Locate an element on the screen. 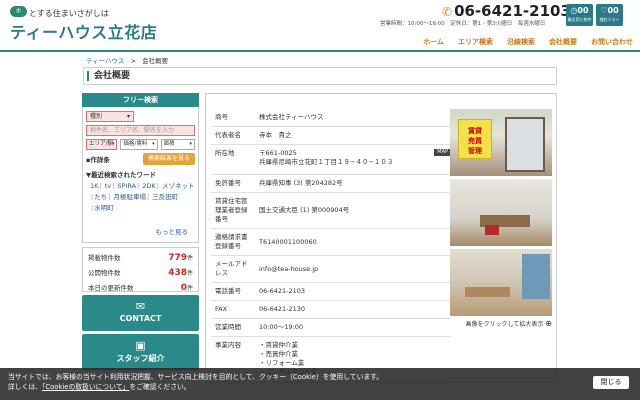  phone-text: 06-6421-2103 is located at coordinates (512, 11).